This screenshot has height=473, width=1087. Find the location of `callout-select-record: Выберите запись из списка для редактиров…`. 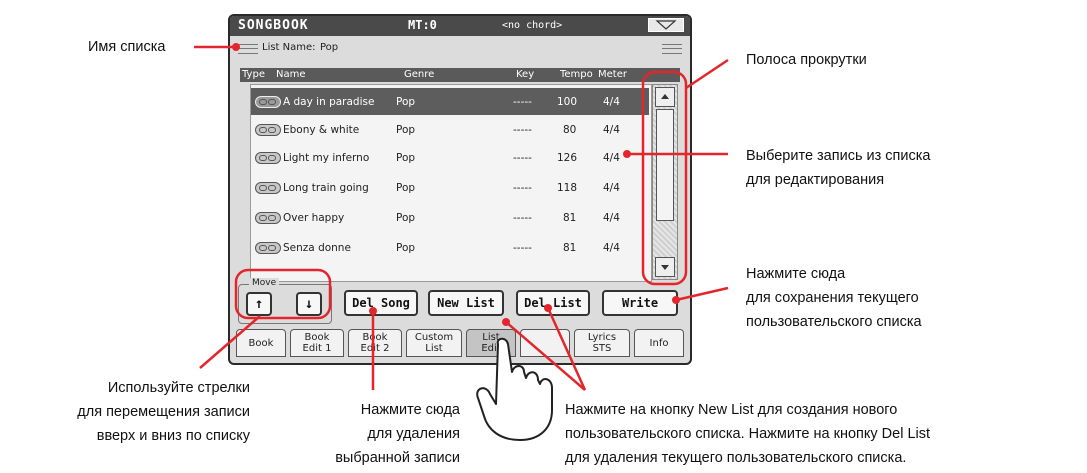

callout-select-record: Выберите запись из списка для редактиров… is located at coordinates (838, 168).